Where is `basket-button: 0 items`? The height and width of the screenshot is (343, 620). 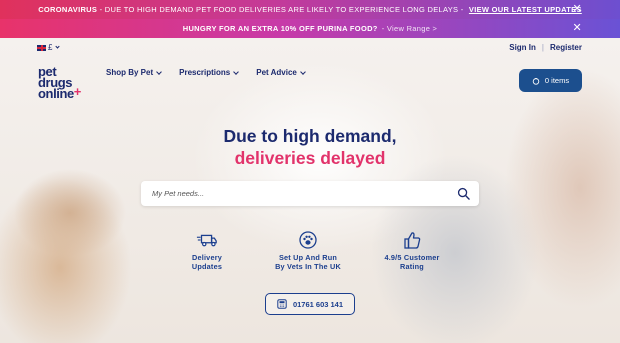
basket-button: 0 items is located at coordinates (550, 80).